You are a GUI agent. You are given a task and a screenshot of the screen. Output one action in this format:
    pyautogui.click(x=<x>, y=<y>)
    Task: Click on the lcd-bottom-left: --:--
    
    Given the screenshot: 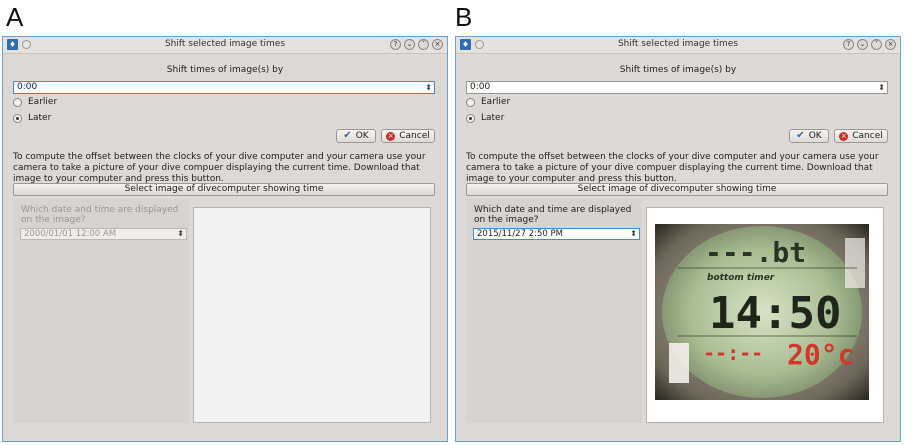 What is the action you would take?
    pyautogui.click(x=733, y=353)
    